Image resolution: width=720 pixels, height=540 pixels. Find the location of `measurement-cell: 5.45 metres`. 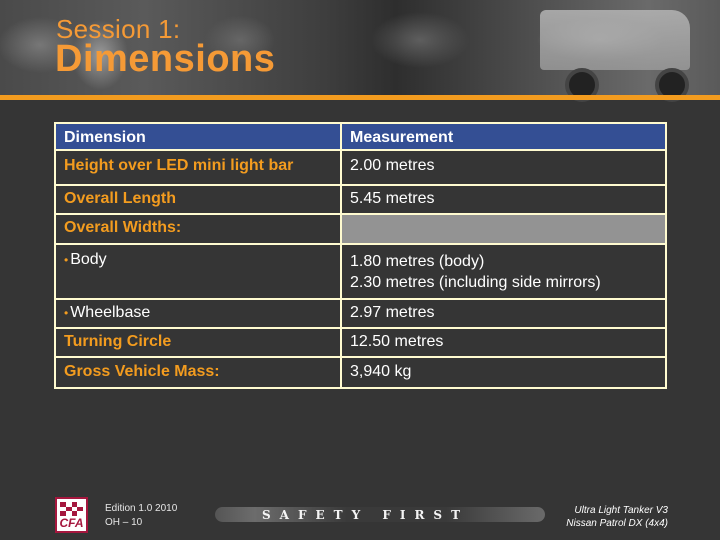

measurement-cell: 5.45 metres is located at coordinates (503, 199).